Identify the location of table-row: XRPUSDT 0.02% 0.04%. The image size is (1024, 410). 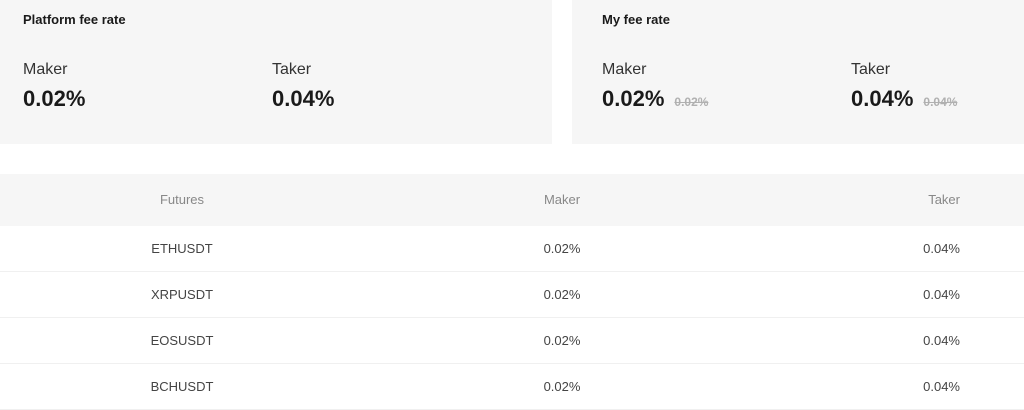
(512, 295).